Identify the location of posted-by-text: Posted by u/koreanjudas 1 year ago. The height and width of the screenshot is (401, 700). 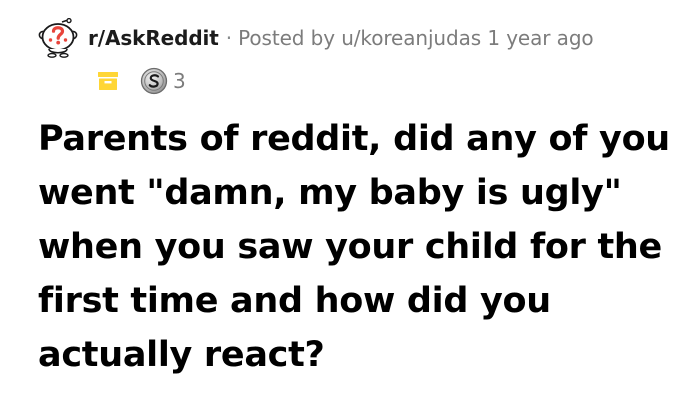
(416, 38).